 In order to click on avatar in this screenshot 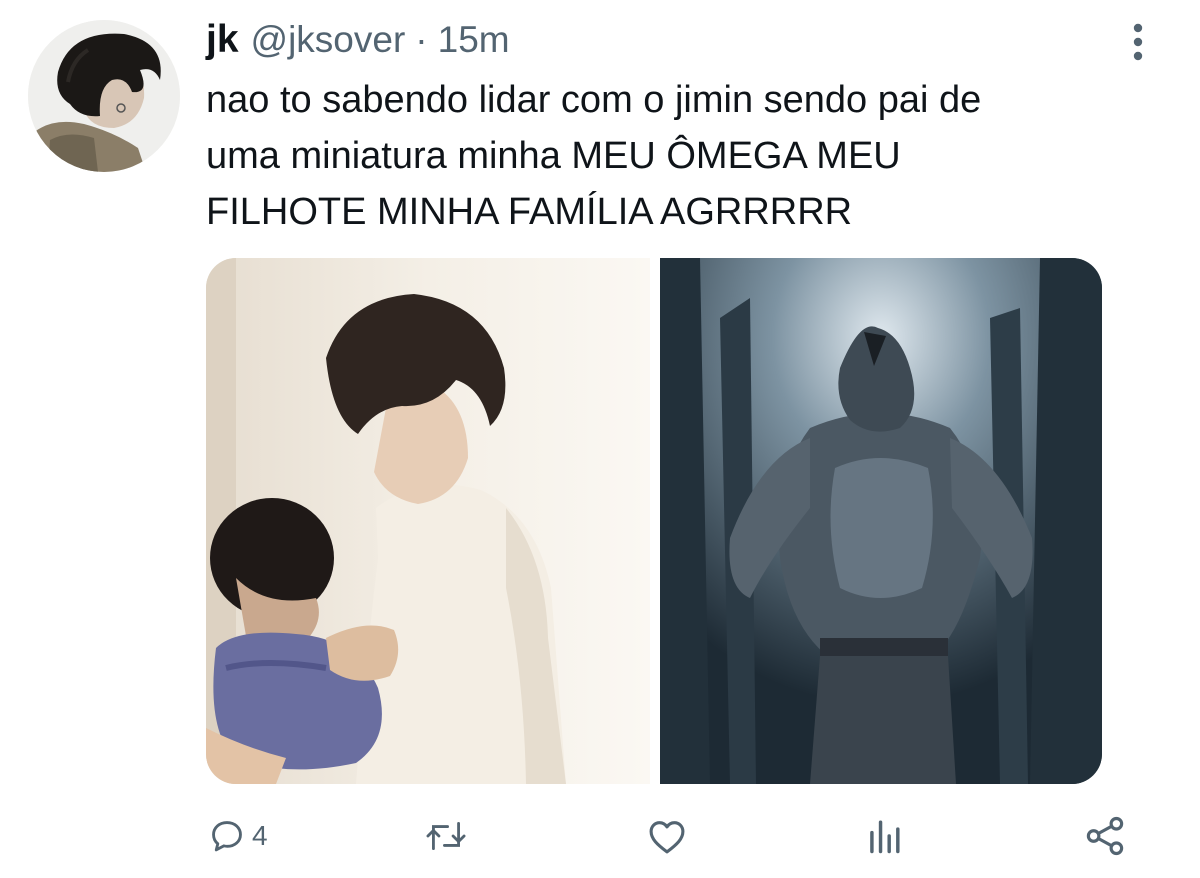, I will do `click(104, 96)`.